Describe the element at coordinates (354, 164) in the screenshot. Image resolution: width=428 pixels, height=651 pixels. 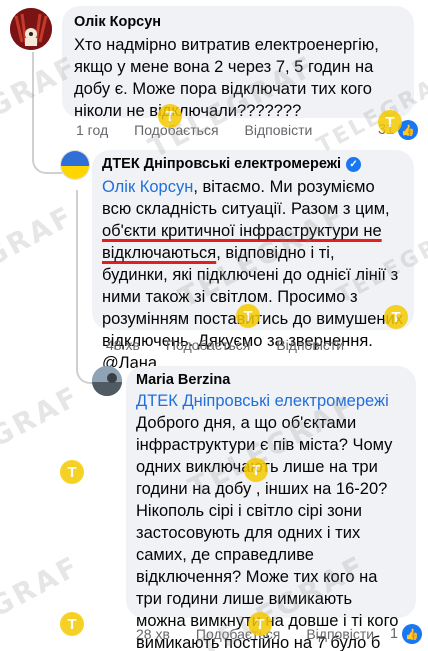
I see `verified-badge-icon: ✓` at that location.